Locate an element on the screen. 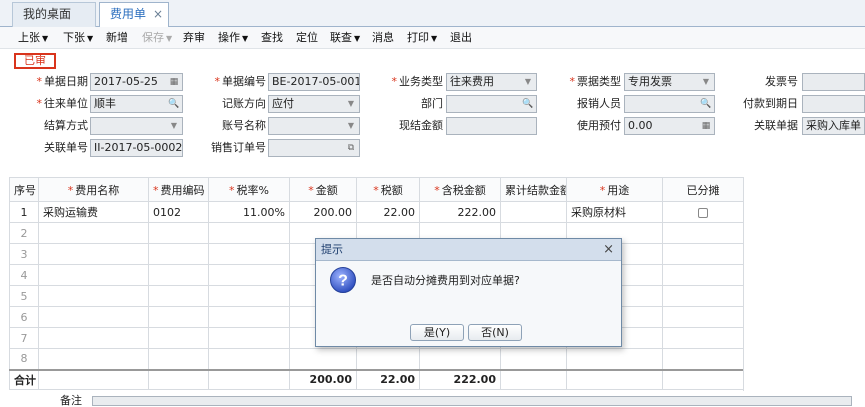 The height and width of the screenshot is (407, 865). locate-button: 定位 is located at coordinates (307, 38).